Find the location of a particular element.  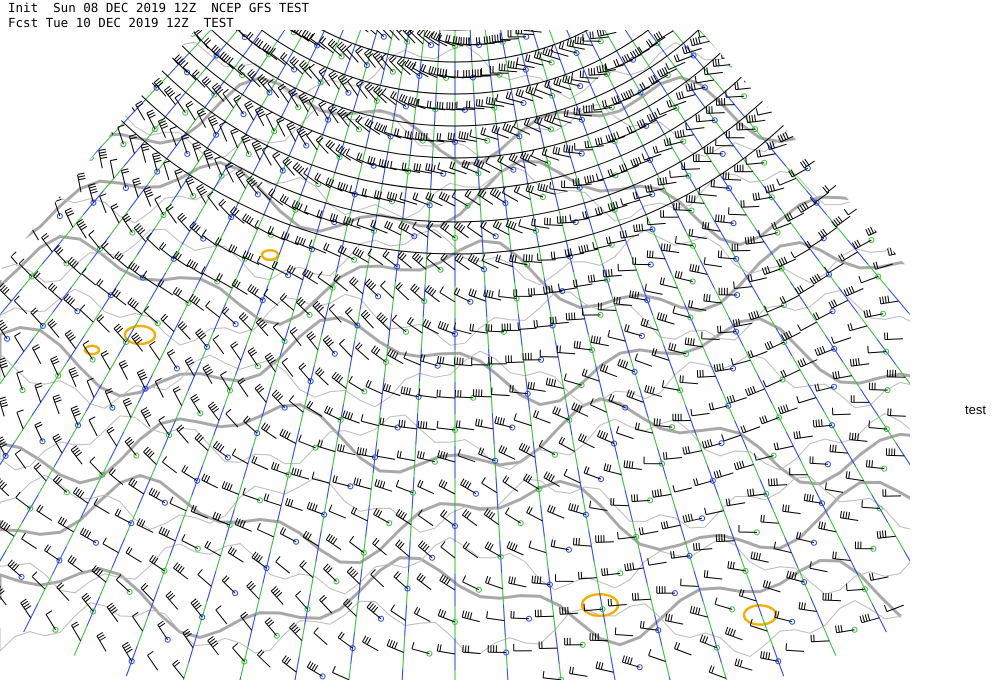

init-time-label: Init Sun 08 DEC 2019 12Z NCEP GFS TEST is located at coordinates (158, 7).